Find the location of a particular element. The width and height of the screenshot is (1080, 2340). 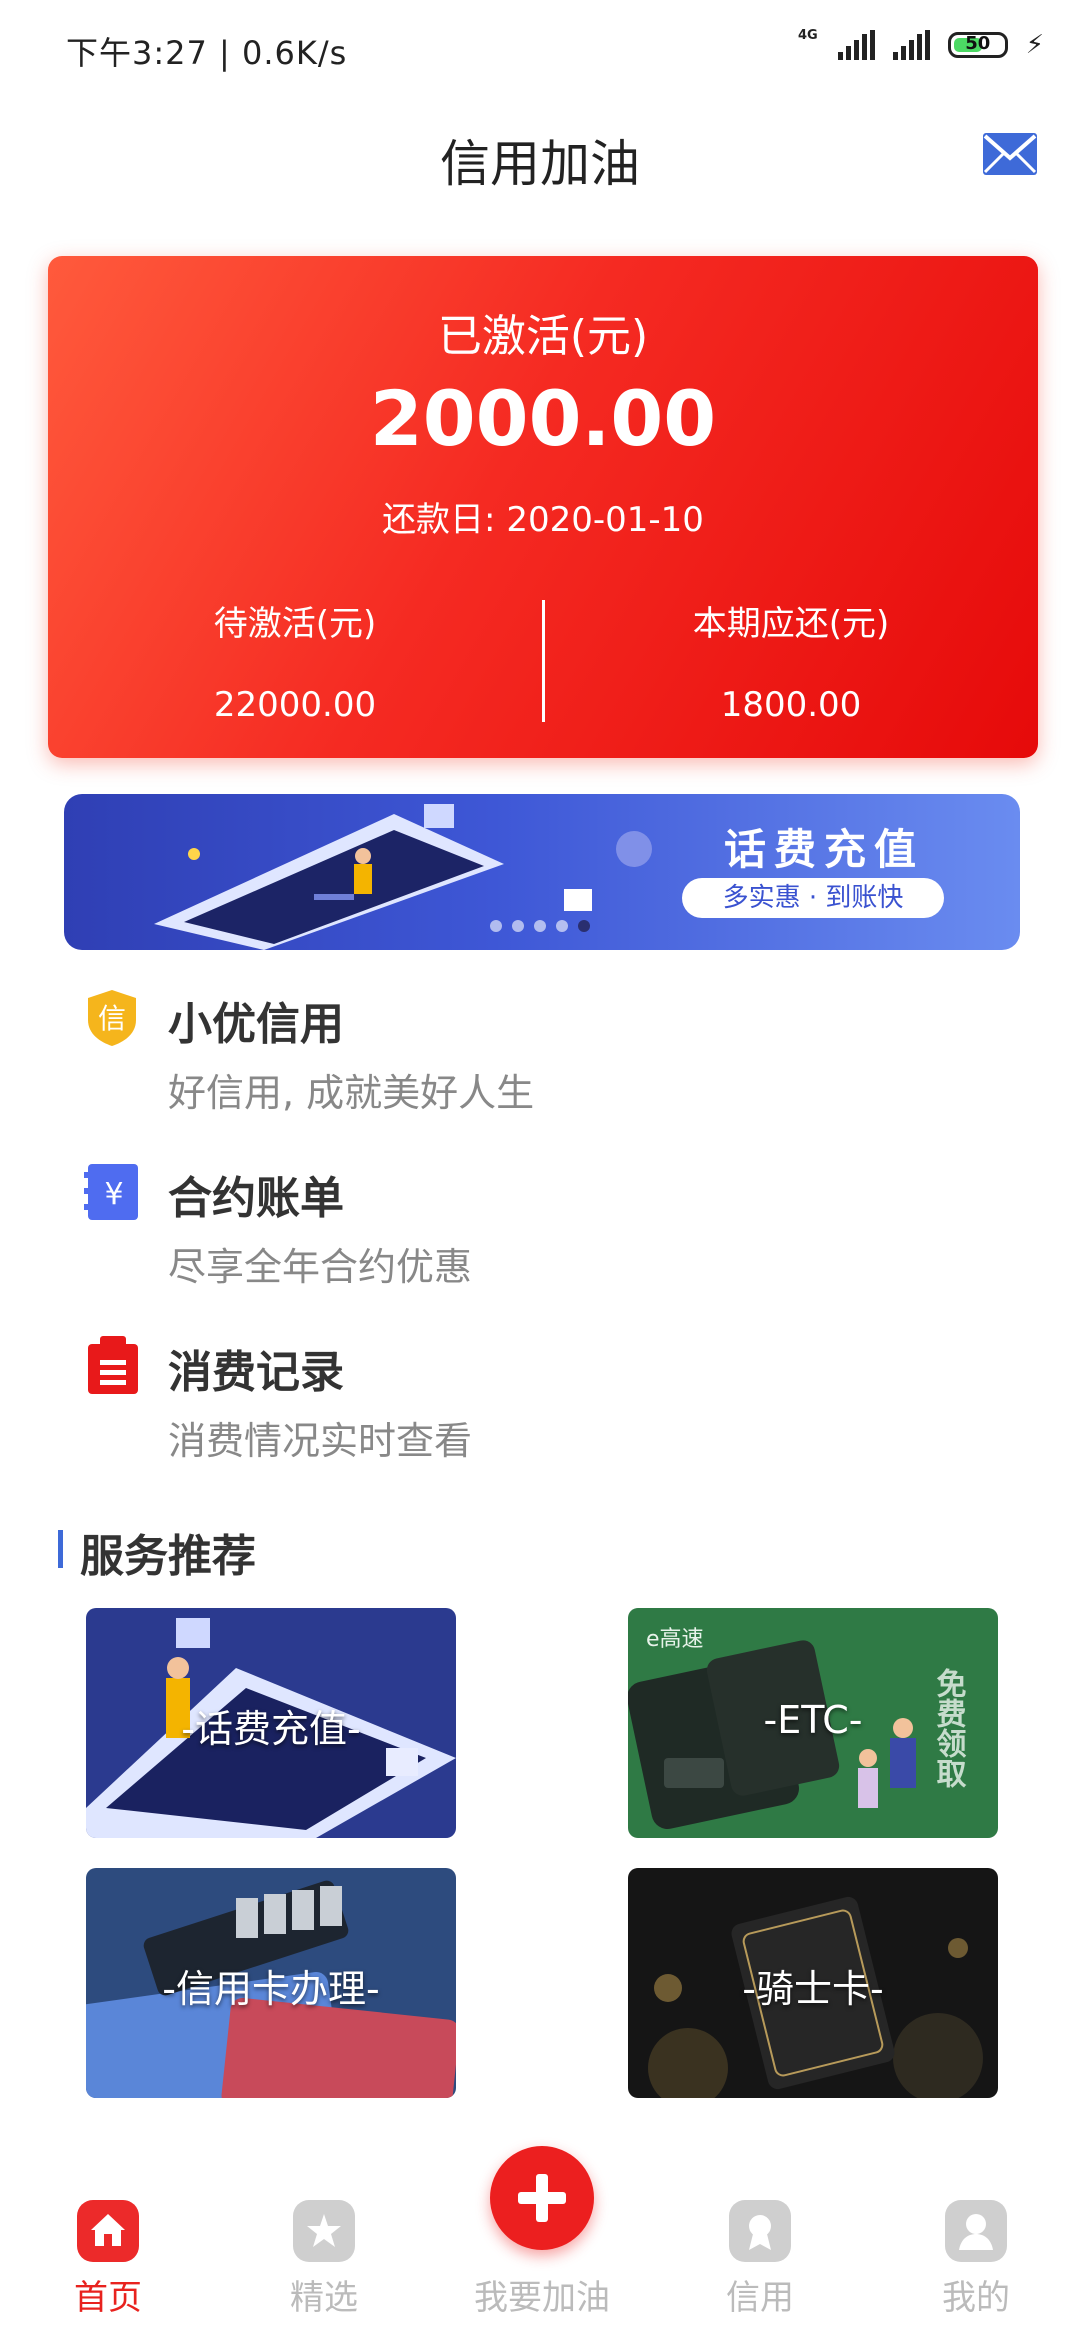

nav-label: 我要加油 is located at coordinates (542, 2298).